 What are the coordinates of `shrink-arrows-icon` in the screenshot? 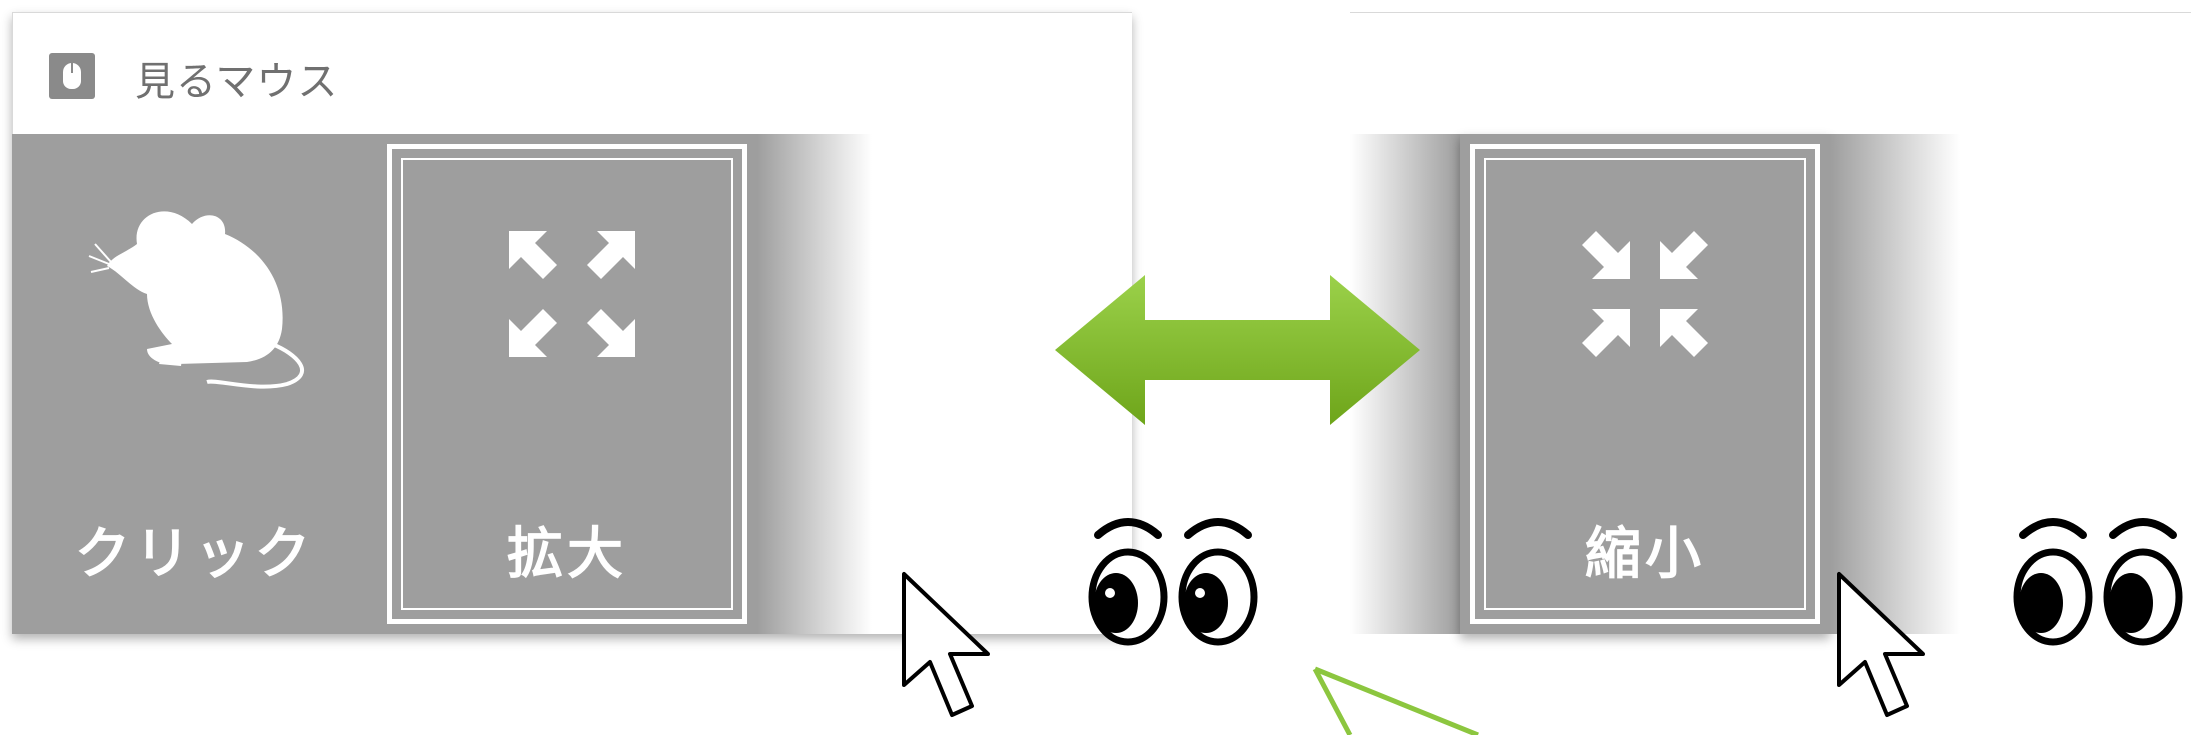 It's located at (1645, 294).